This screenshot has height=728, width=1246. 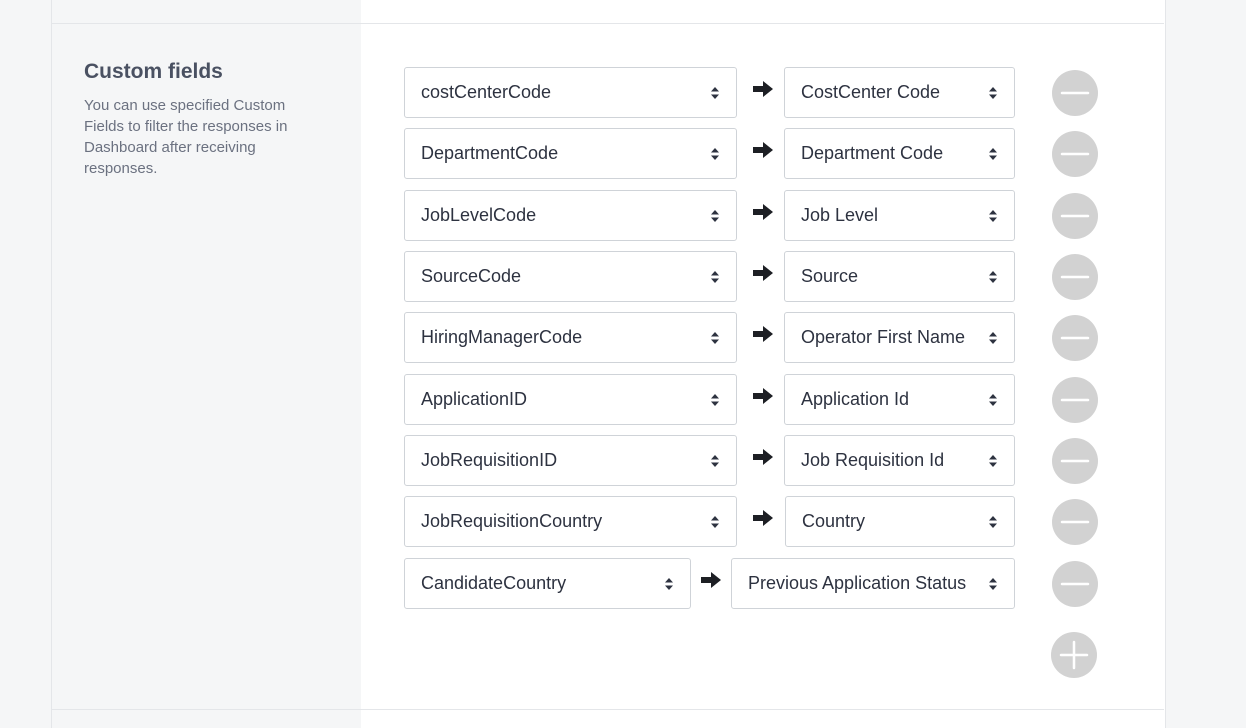 I want to click on source-field-select: CandidateCountry, so click(x=547, y=583).